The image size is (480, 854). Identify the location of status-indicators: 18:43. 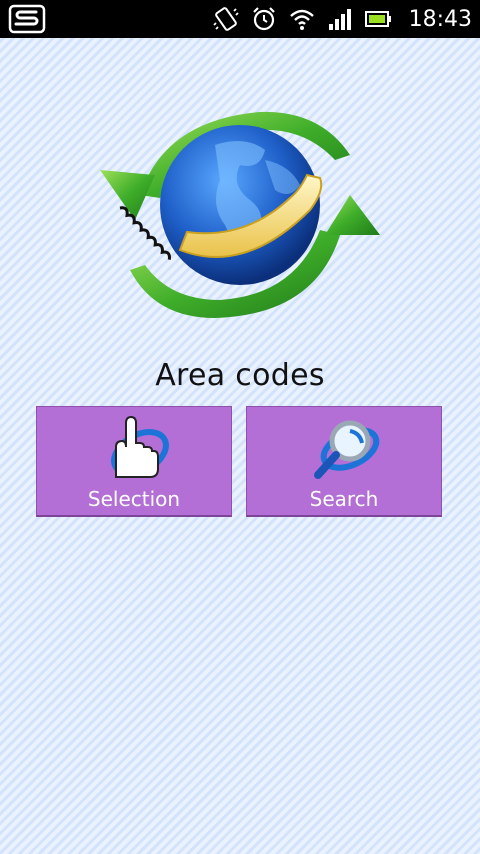
(342, 19).